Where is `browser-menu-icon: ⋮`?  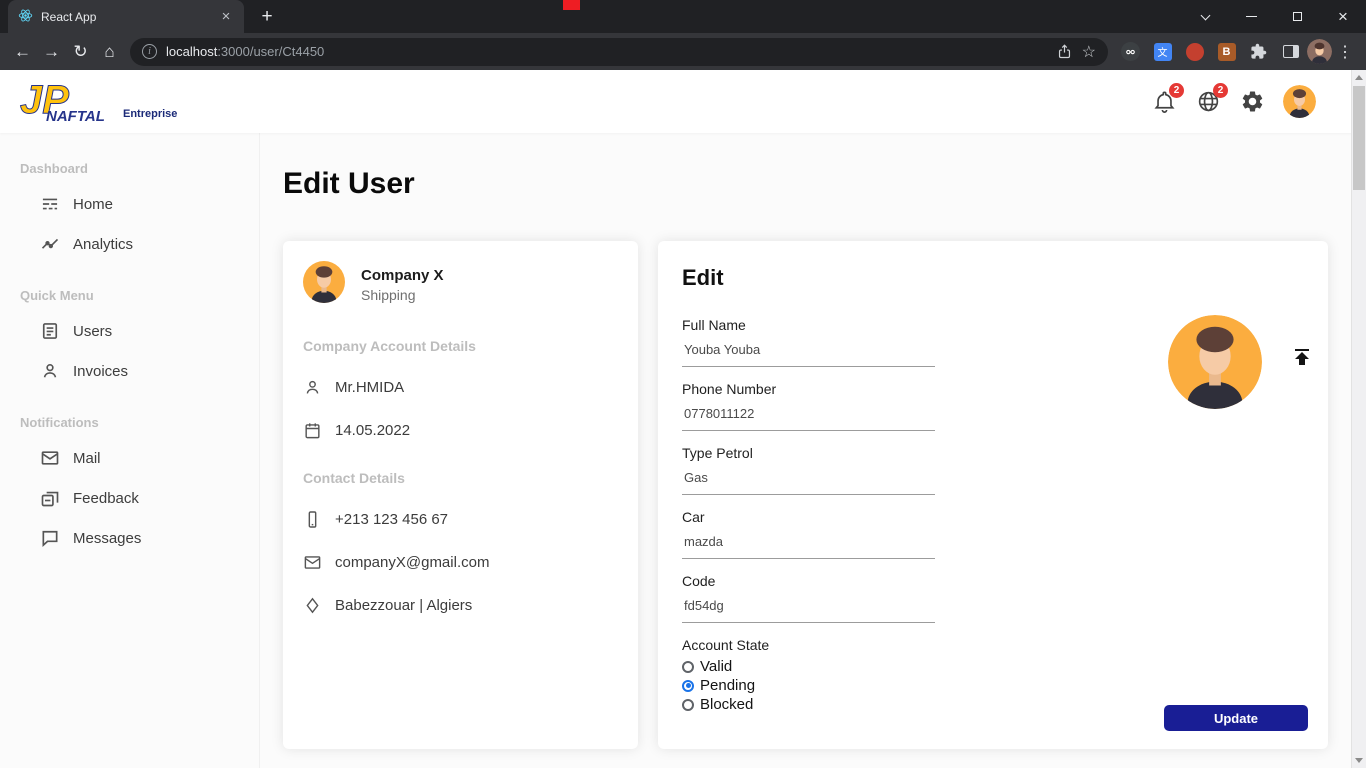
browser-menu-icon: ⋮ is located at coordinates (1345, 52).